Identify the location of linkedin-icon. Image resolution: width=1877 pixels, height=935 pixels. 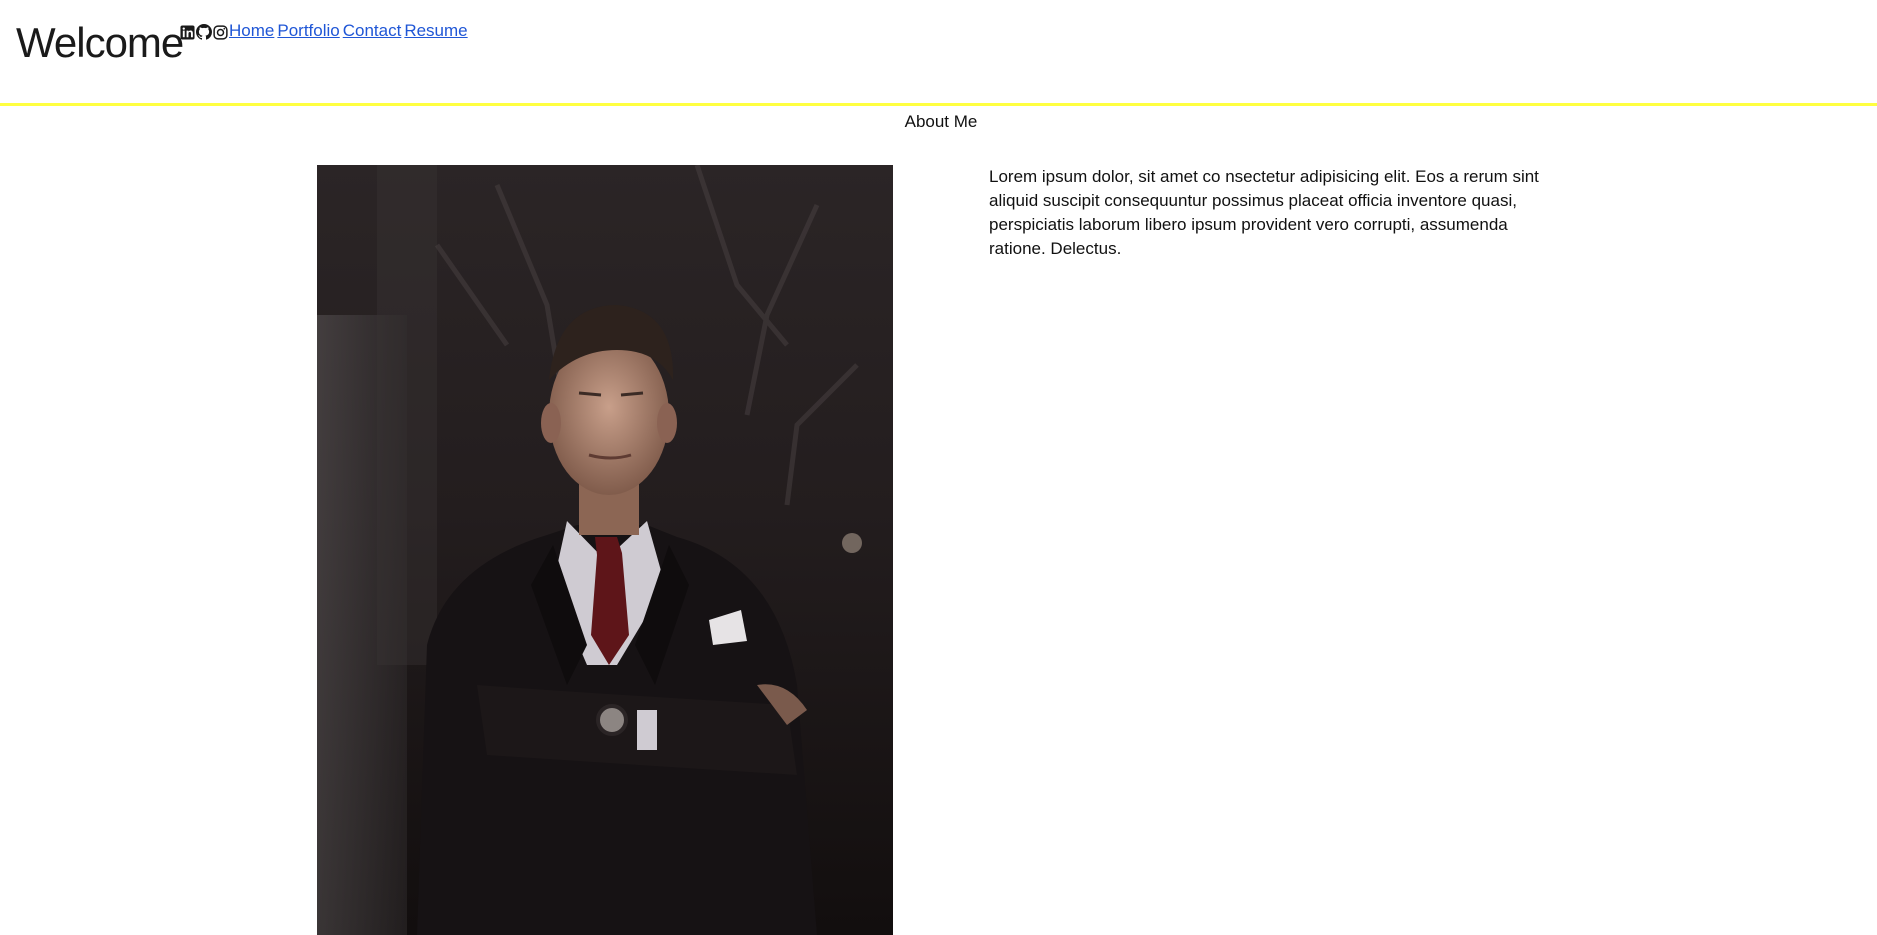
(187, 32).